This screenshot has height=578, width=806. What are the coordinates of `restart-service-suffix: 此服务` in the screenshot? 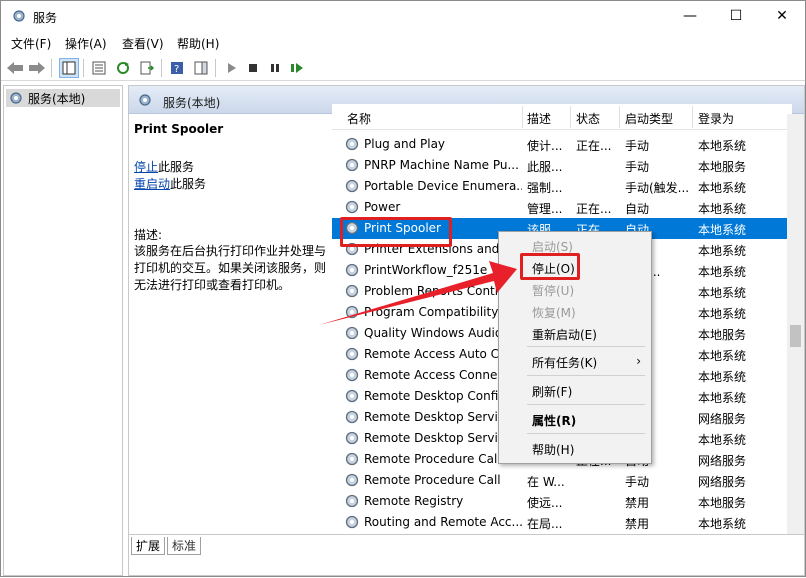 It's located at (188, 184).